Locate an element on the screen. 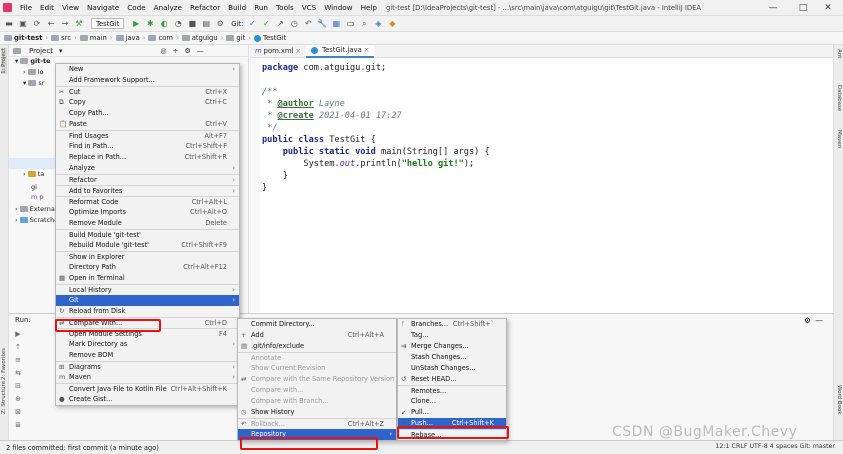 This screenshot has height=454, width=843. menu-item-reload-from-disk: ↻ Reload from Disk is located at coordinates (147, 311).